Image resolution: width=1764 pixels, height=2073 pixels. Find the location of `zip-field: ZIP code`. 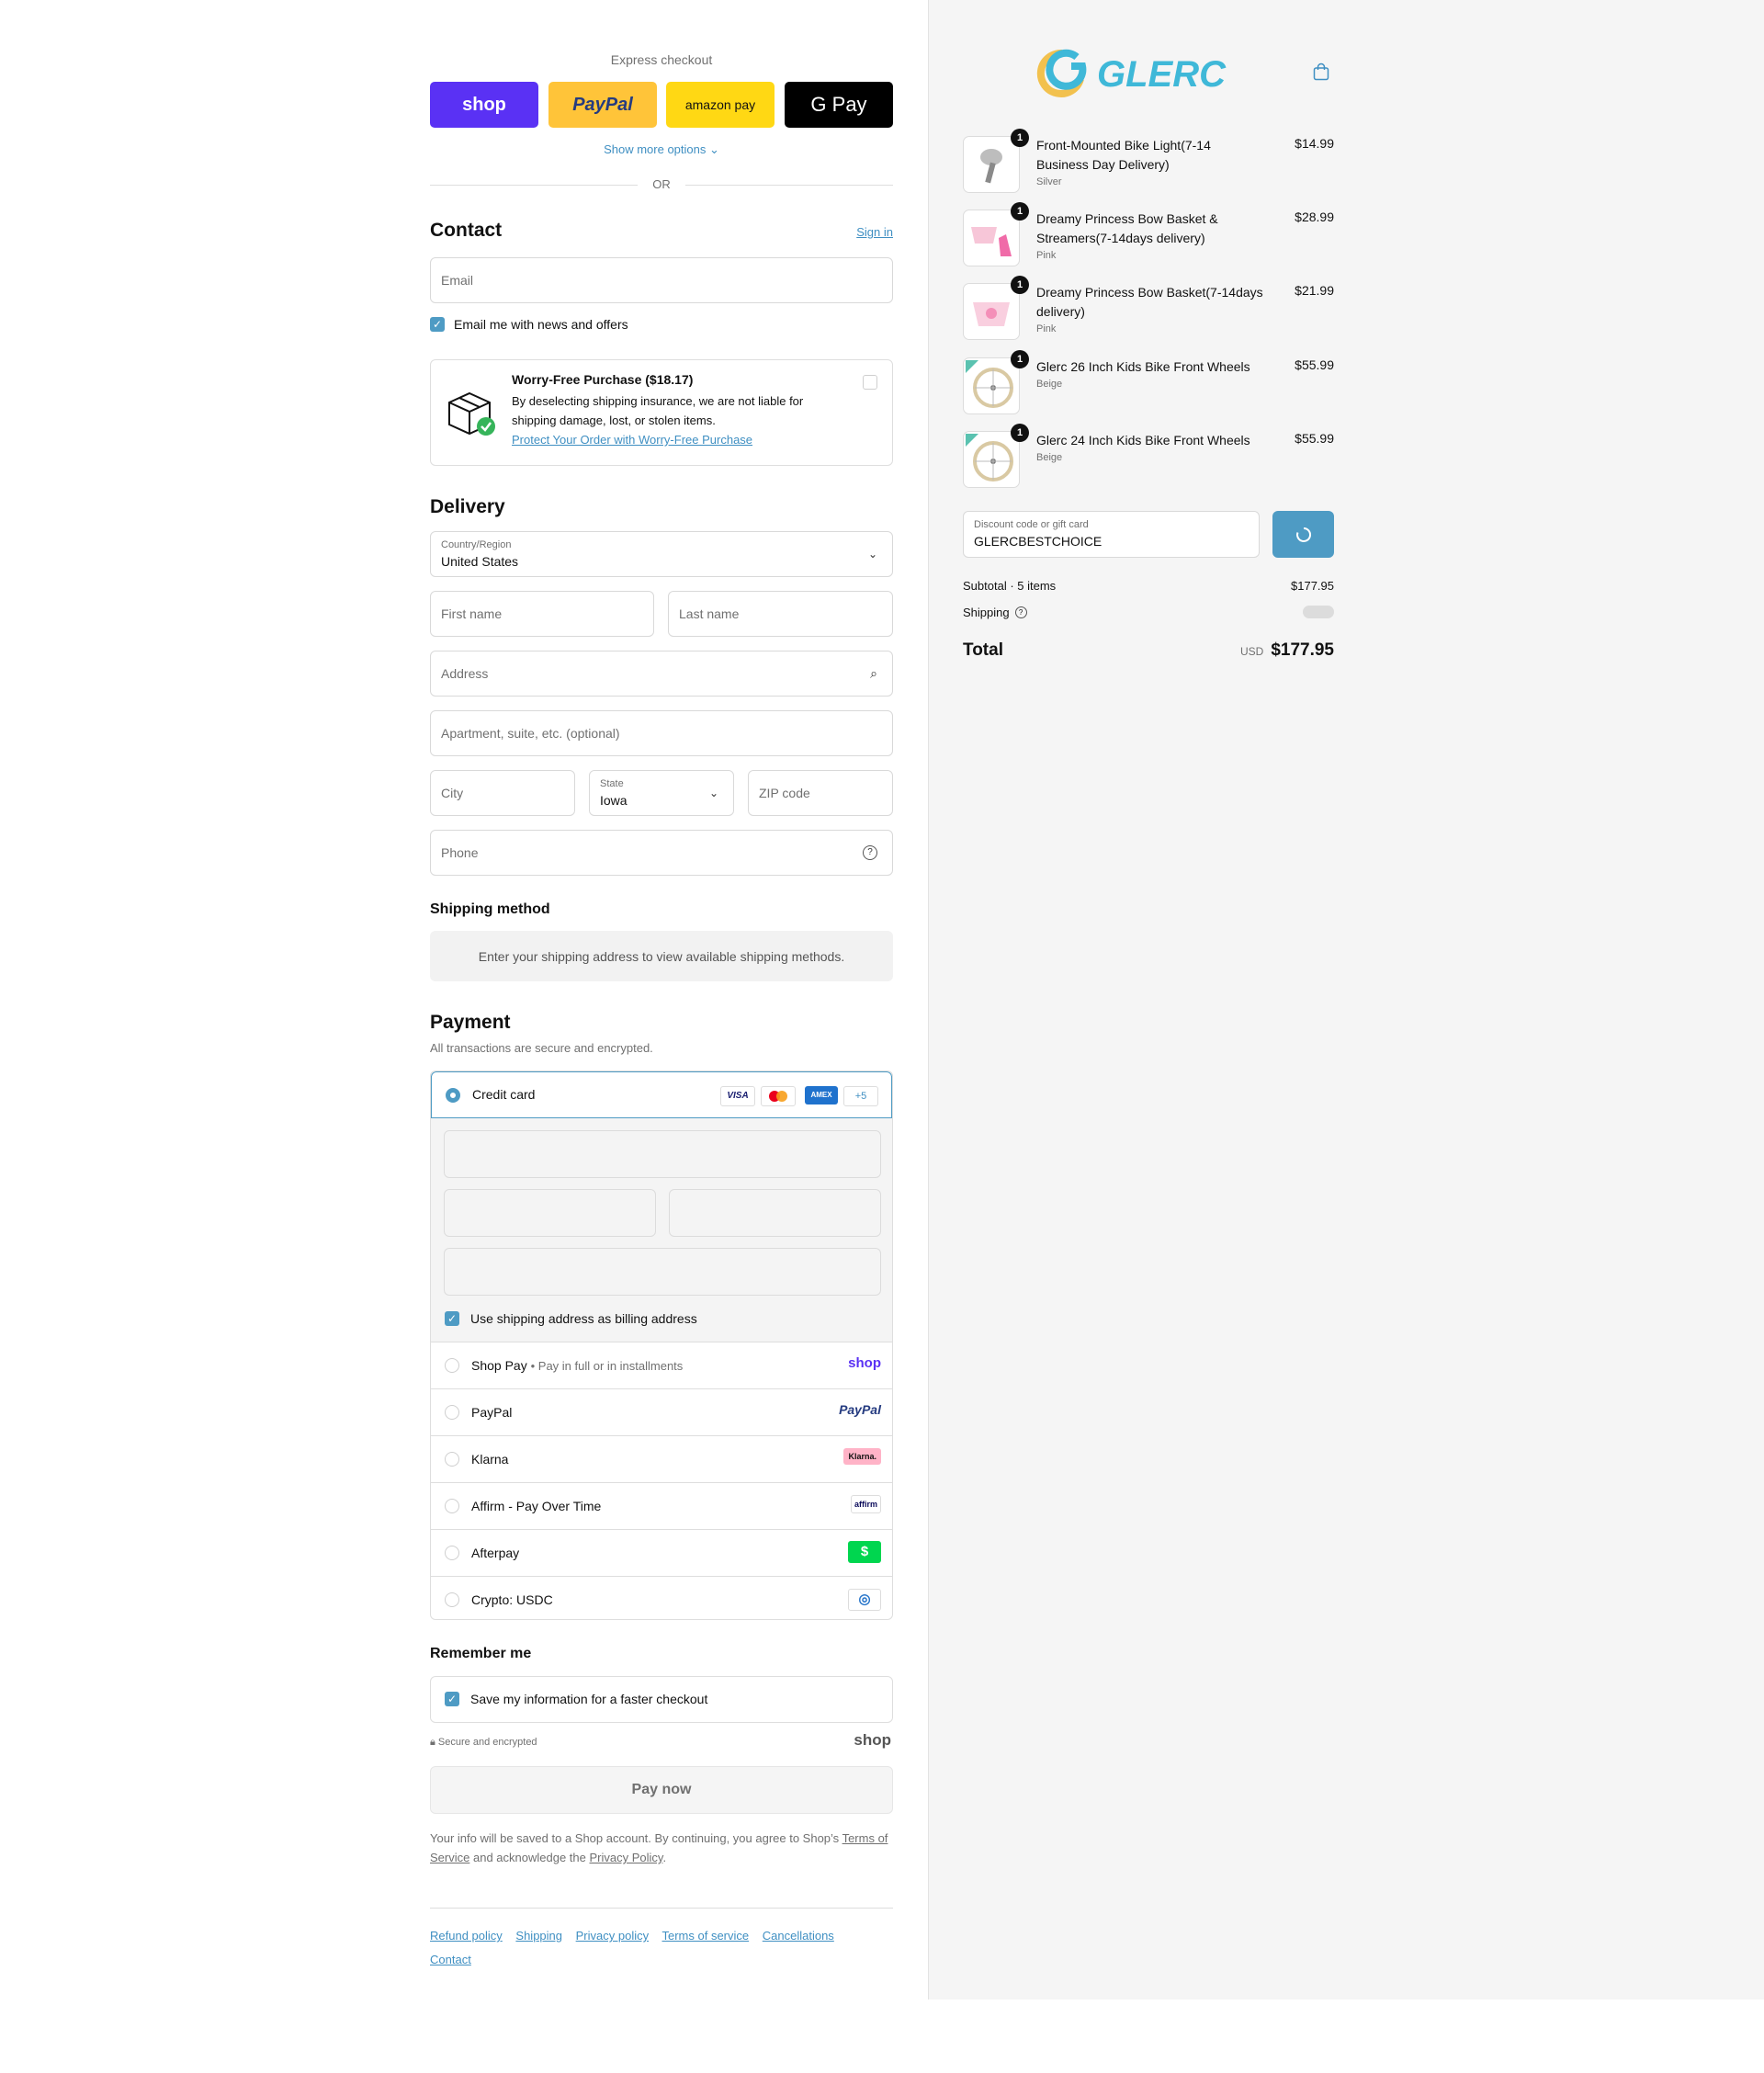

zip-field: ZIP code is located at coordinates (820, 793).